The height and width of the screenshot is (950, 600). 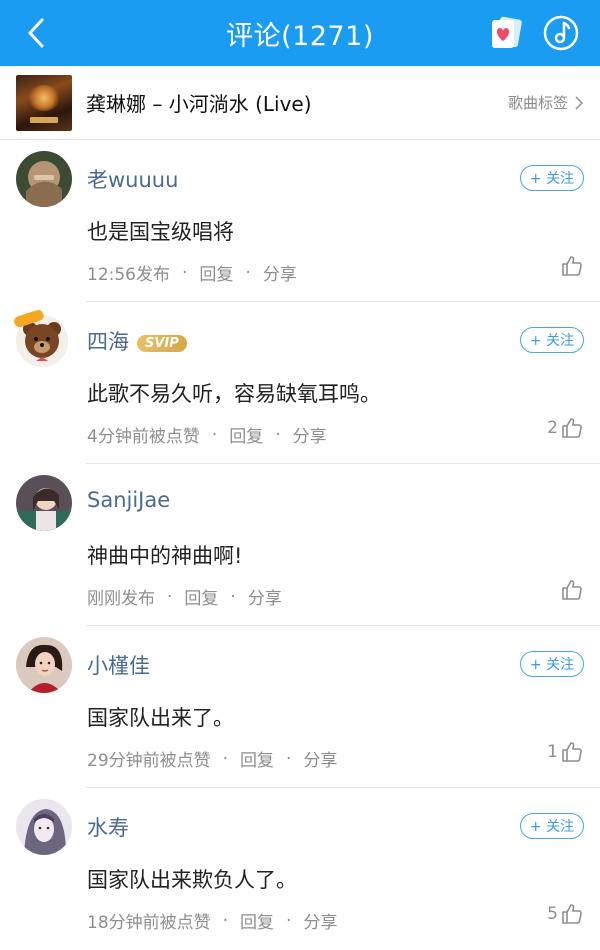 I want to click on chevron-left-icon, so click(x=36, y=33).